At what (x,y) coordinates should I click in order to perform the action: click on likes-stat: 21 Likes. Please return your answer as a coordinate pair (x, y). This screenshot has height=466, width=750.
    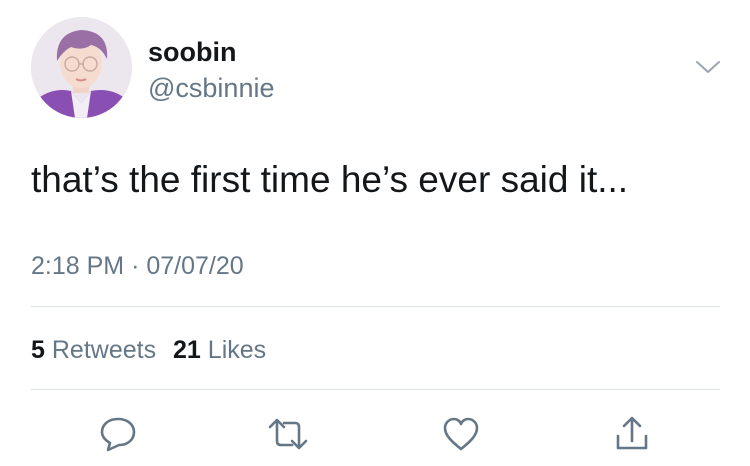
    Looking at the image, I should click on (219, 350).